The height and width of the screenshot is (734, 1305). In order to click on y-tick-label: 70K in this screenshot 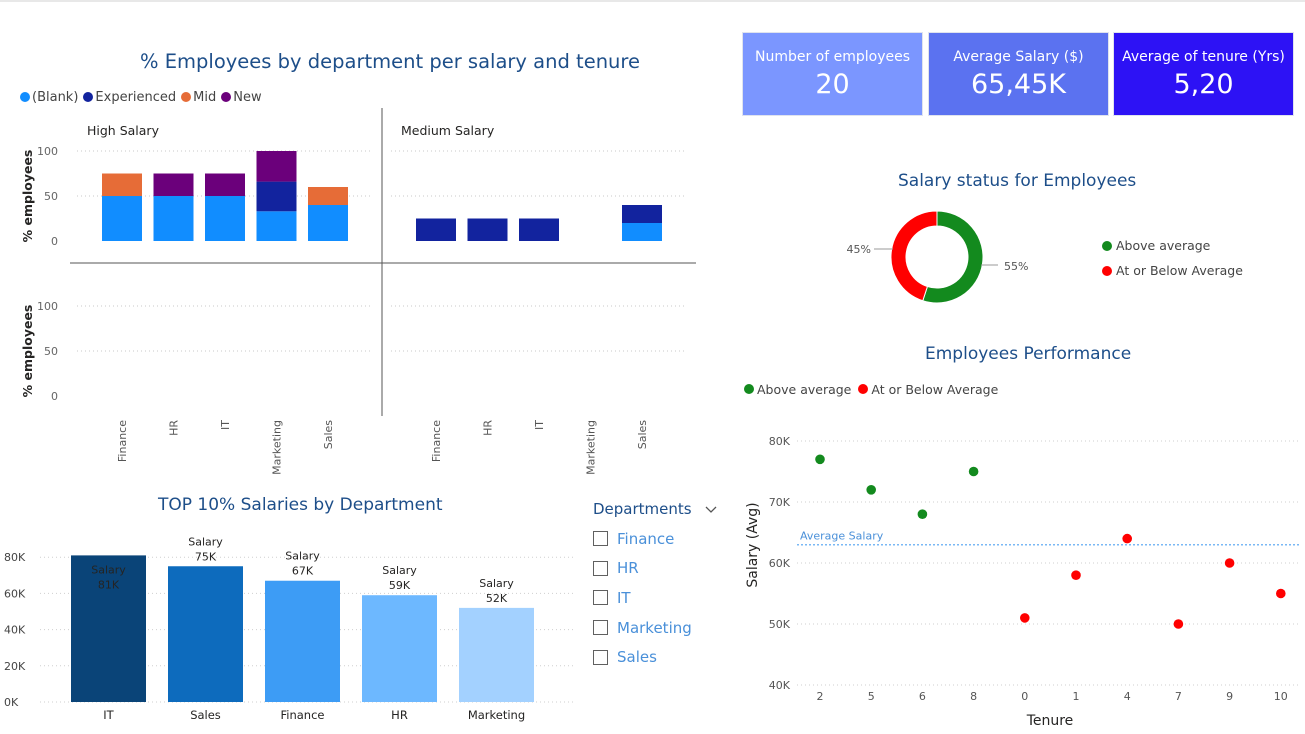, I will do `click(780, 502)`.